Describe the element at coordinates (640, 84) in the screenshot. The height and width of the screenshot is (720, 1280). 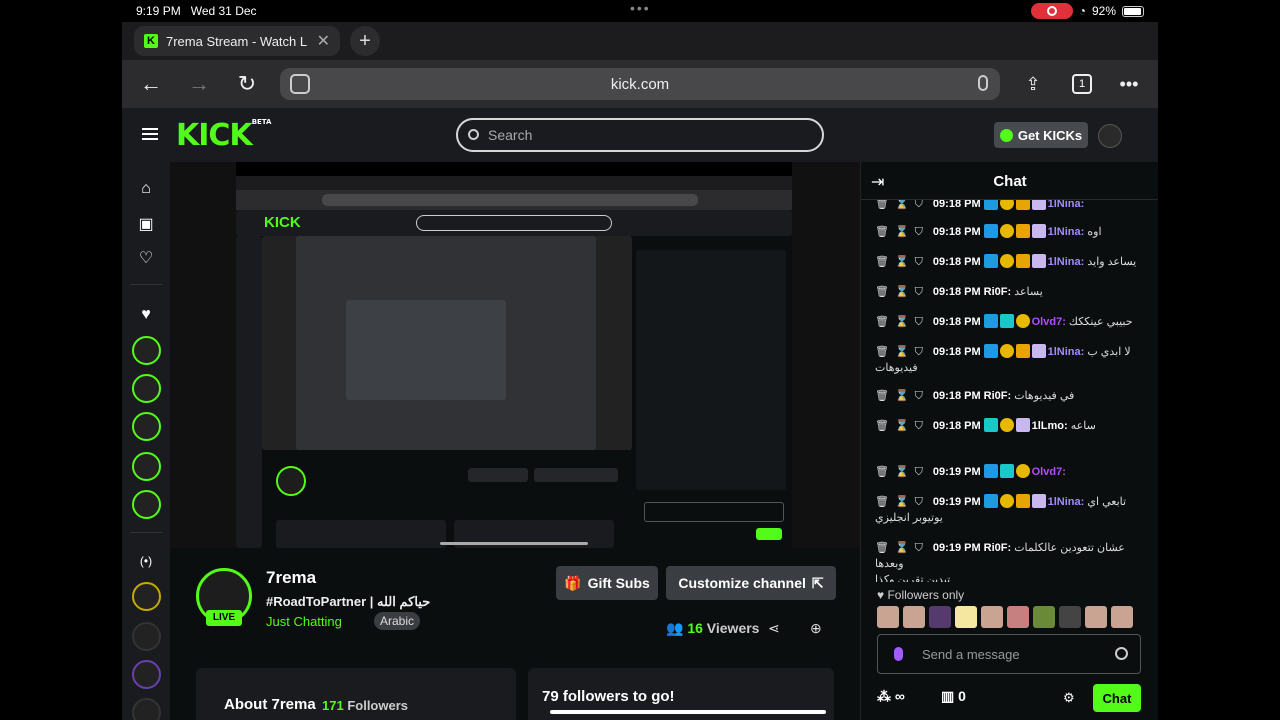
I see `address-bar: kick.com` at that location.